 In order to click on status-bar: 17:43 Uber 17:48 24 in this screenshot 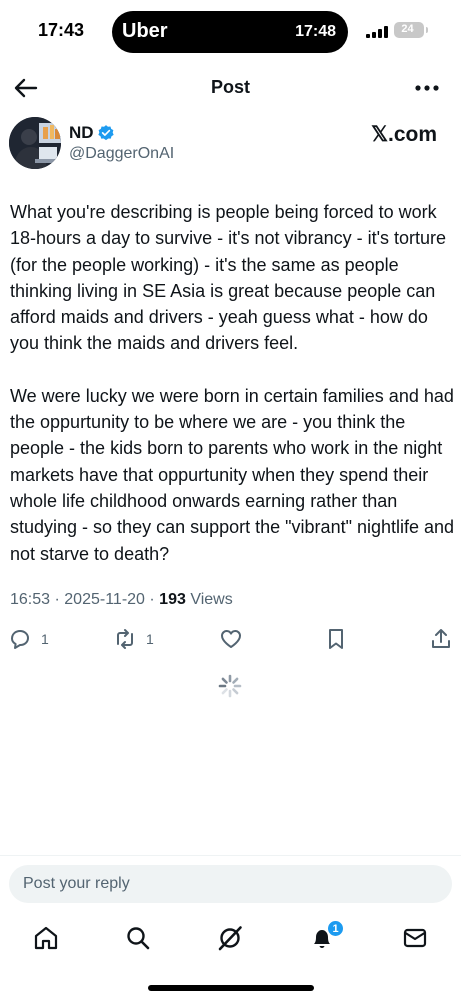, I will do `click(230, 32)`.